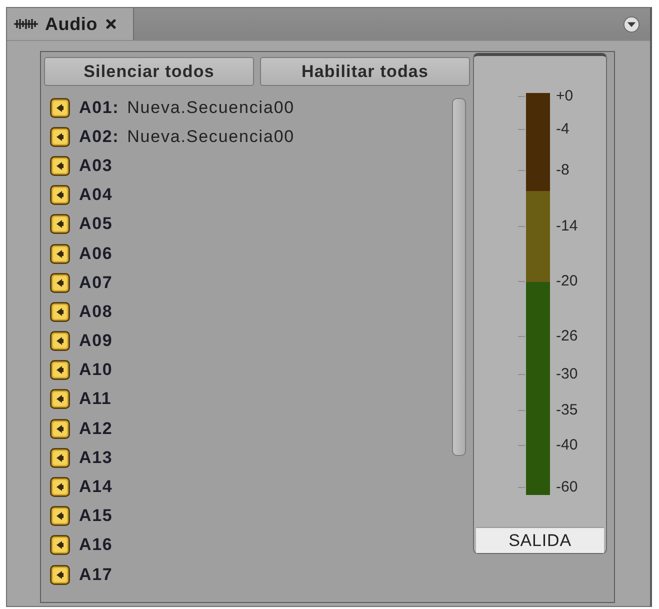  Describe the element at coordinates (567, 410) in the screenshot. I see `scale-label: -35` at that location.